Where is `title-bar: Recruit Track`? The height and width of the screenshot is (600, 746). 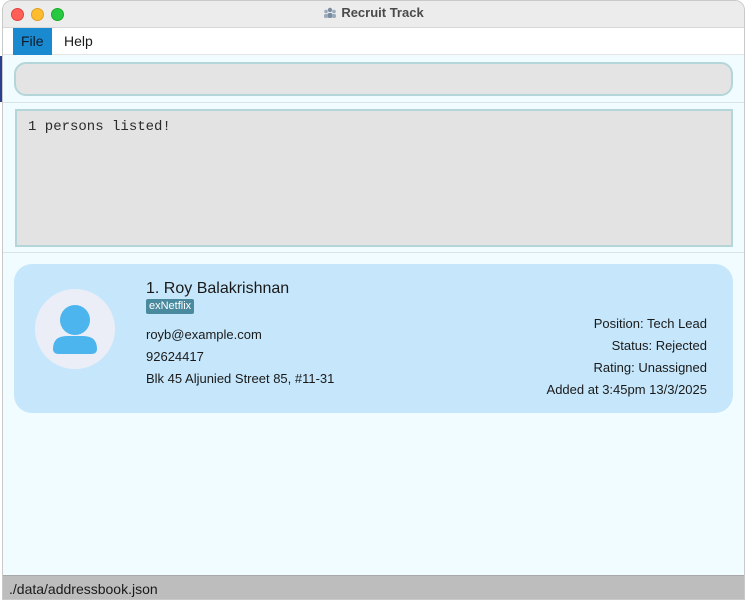
title-bar: Recruit Track is located at coordinates (373, 14).